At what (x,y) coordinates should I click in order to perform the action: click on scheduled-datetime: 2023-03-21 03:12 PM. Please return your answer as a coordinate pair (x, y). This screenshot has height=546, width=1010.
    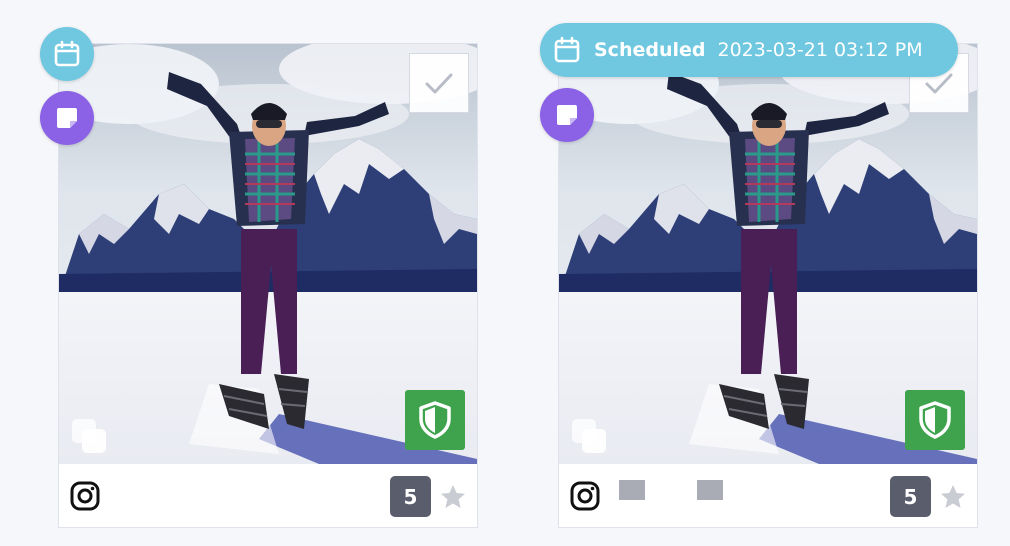
    Looking at the image, I should click on (820, 50).